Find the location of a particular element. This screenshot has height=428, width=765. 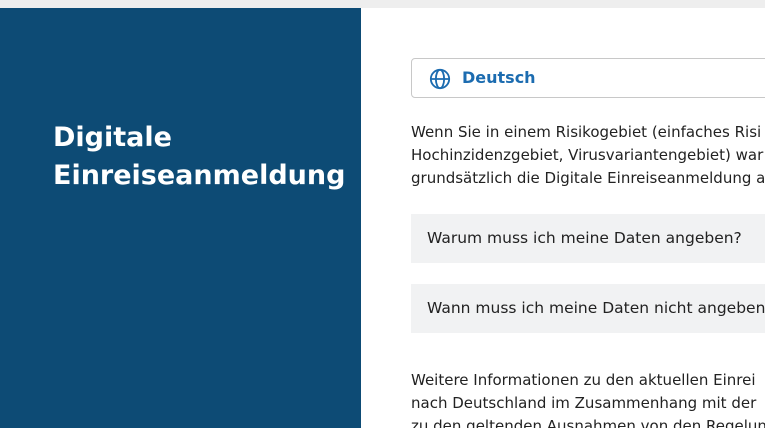

language-label: Deutsch is located at coordinates (499, 77).